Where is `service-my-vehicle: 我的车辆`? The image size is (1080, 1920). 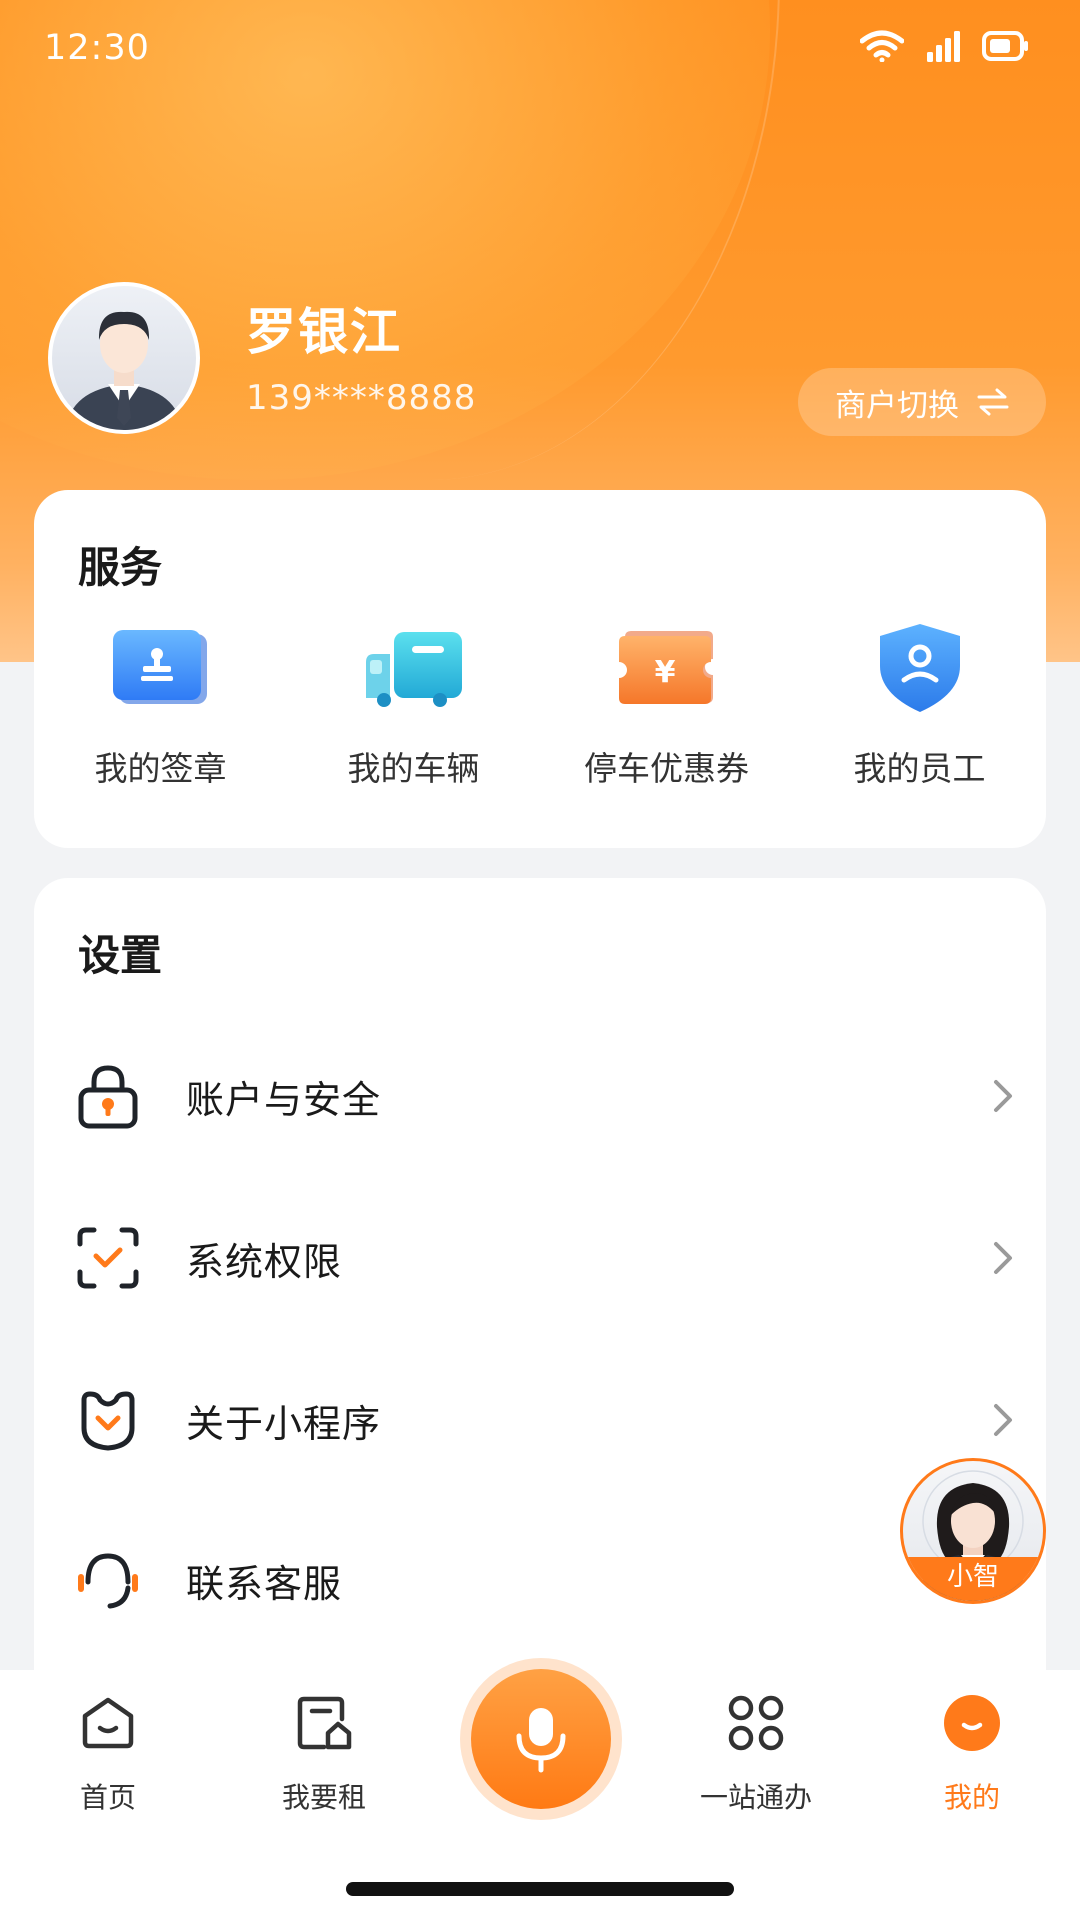
service-my-vehicle: 我的车辆 is located at coordinates (413, 704).